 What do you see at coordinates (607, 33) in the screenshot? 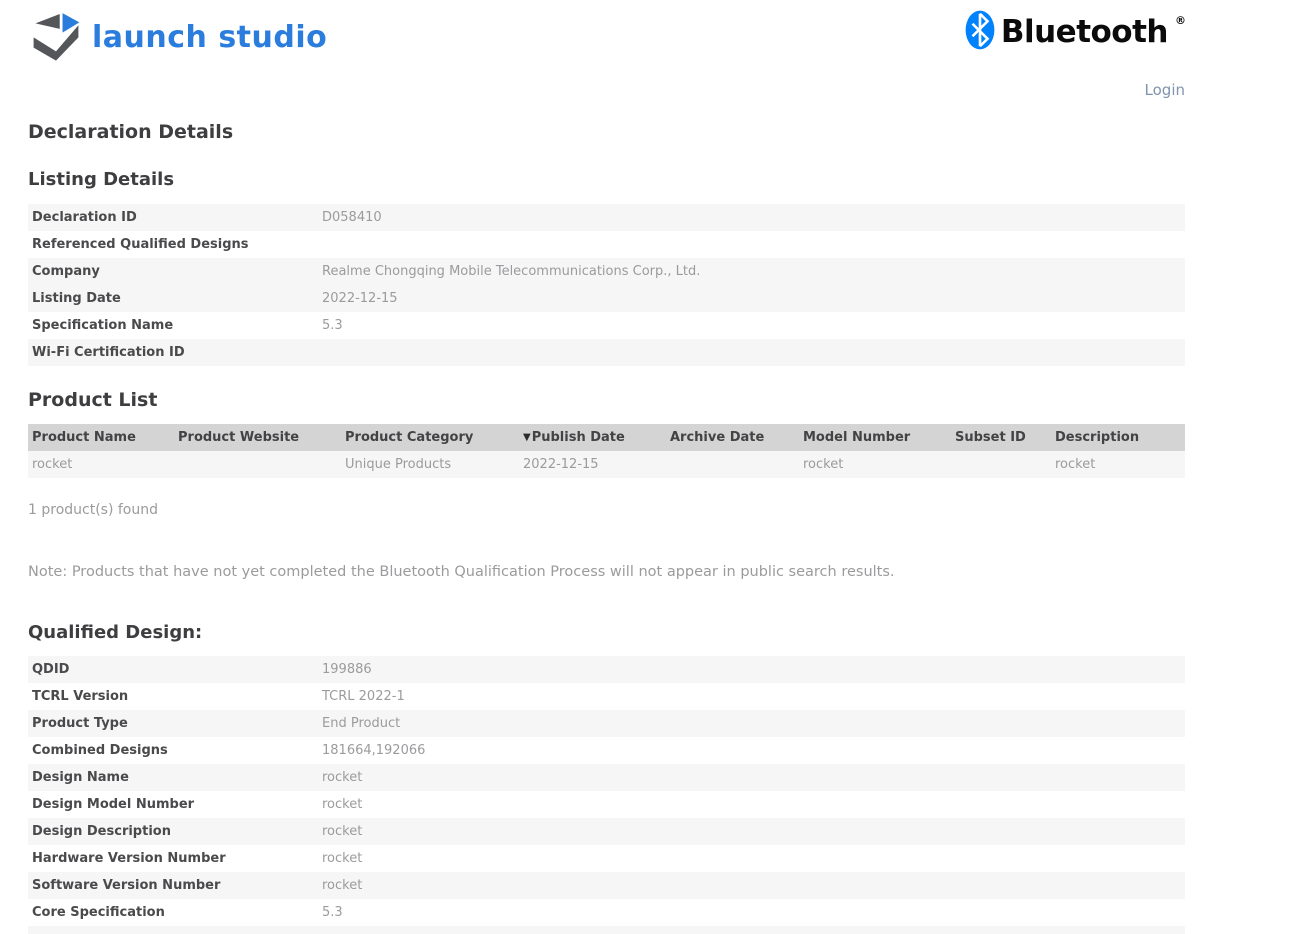
I see `top-bar: launch studio Bluetooth ®` at bounding box center [607, 33].